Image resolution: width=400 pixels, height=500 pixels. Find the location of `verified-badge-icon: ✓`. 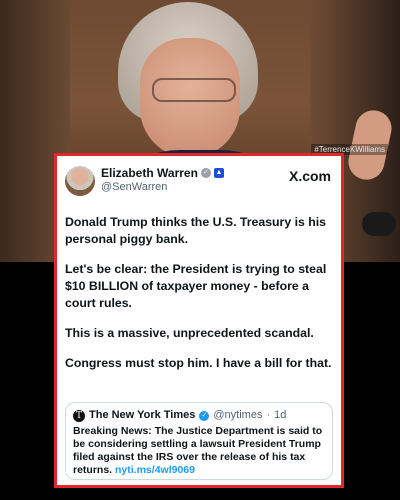

verified-badge-icon: ✓ is located at coordinates (205, 173).